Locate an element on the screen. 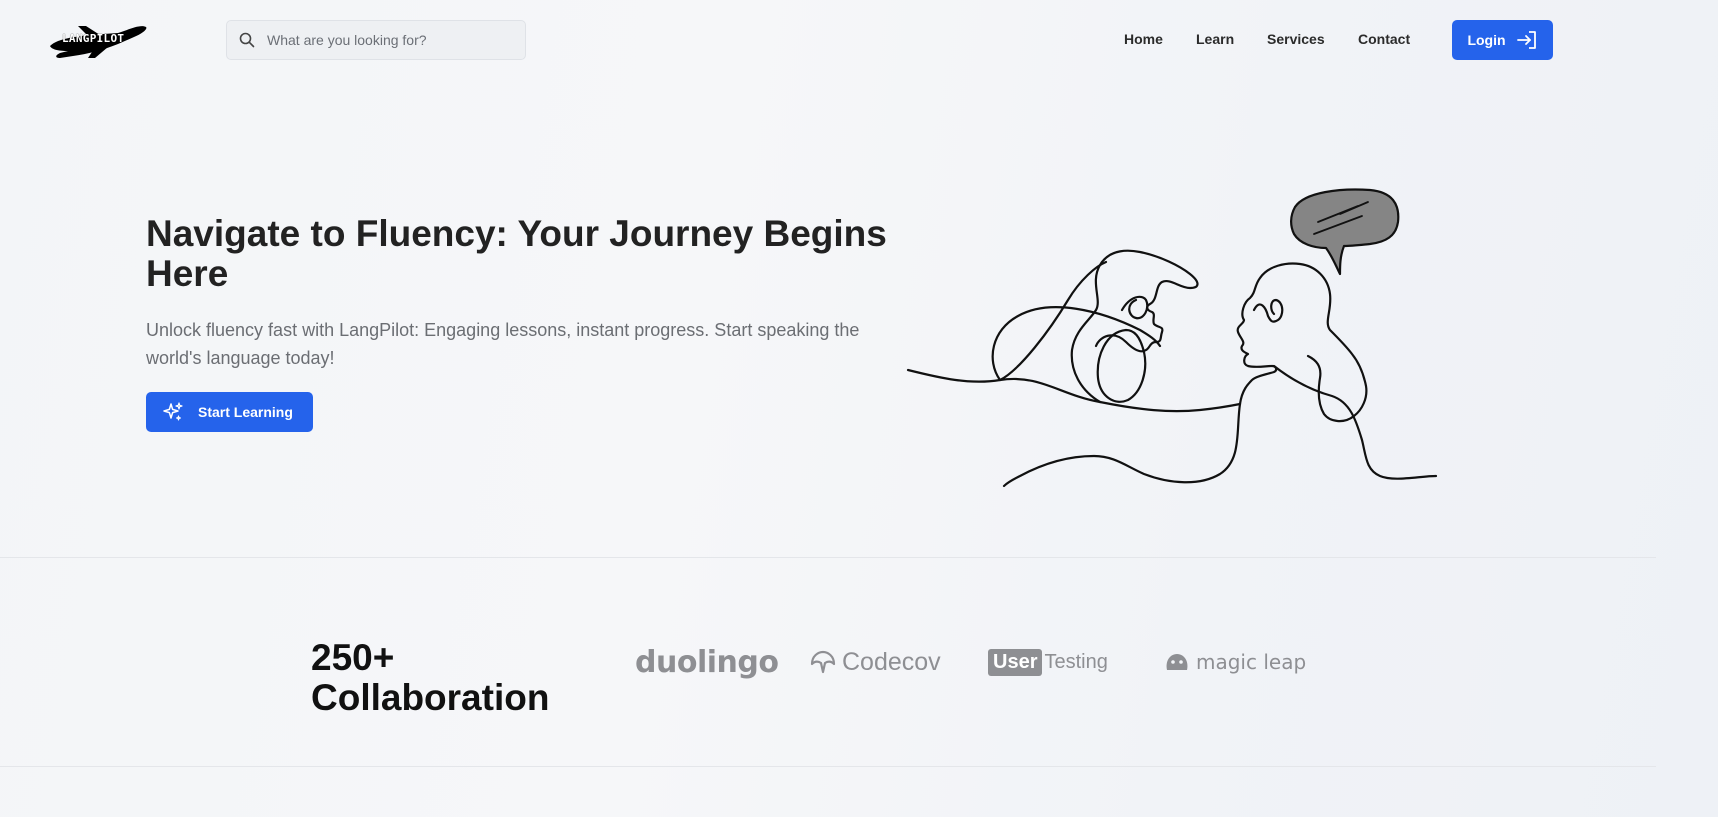 Image resolution: width=1718 pixels, height=817 pixels. brand-magicleap: magic leap is located at coordinates (1235, 662).